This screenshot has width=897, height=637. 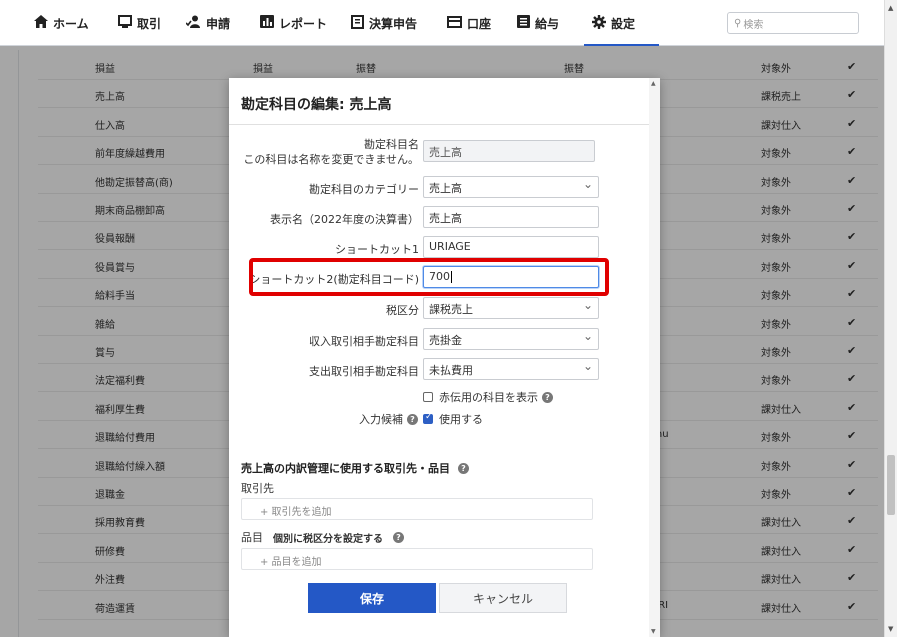 What do you see at coordinates (511, 308) in the screenshot?
I see `tax-category-select: 課税売上` at bounding box center [511, 308].